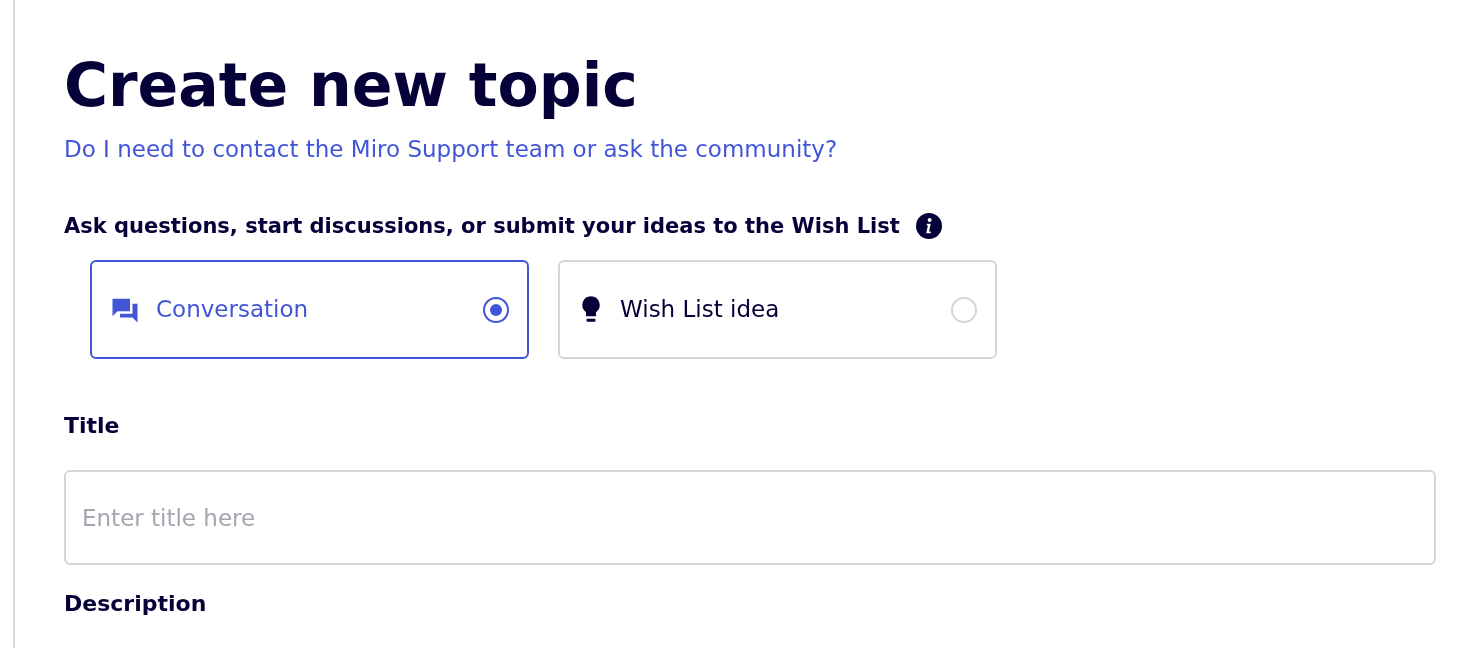 The height and width of the screenshot is (648, 1484). Describe the element at coordinates (496, 309) in the screenshot. I see `radio-button` at that location.